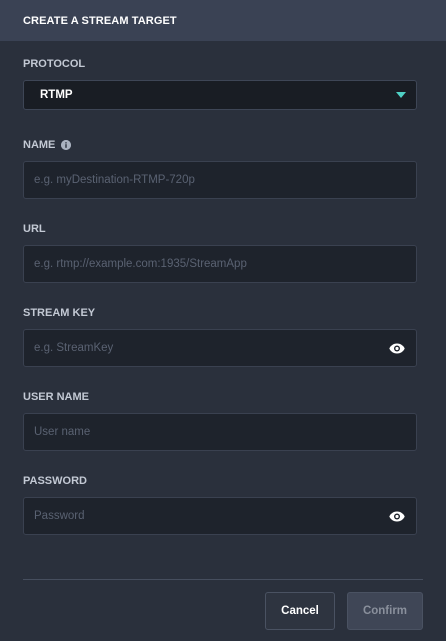 Image resolution: width=446 pixels, height=641 pixels. I want to click on name-field, so click(220, 180).